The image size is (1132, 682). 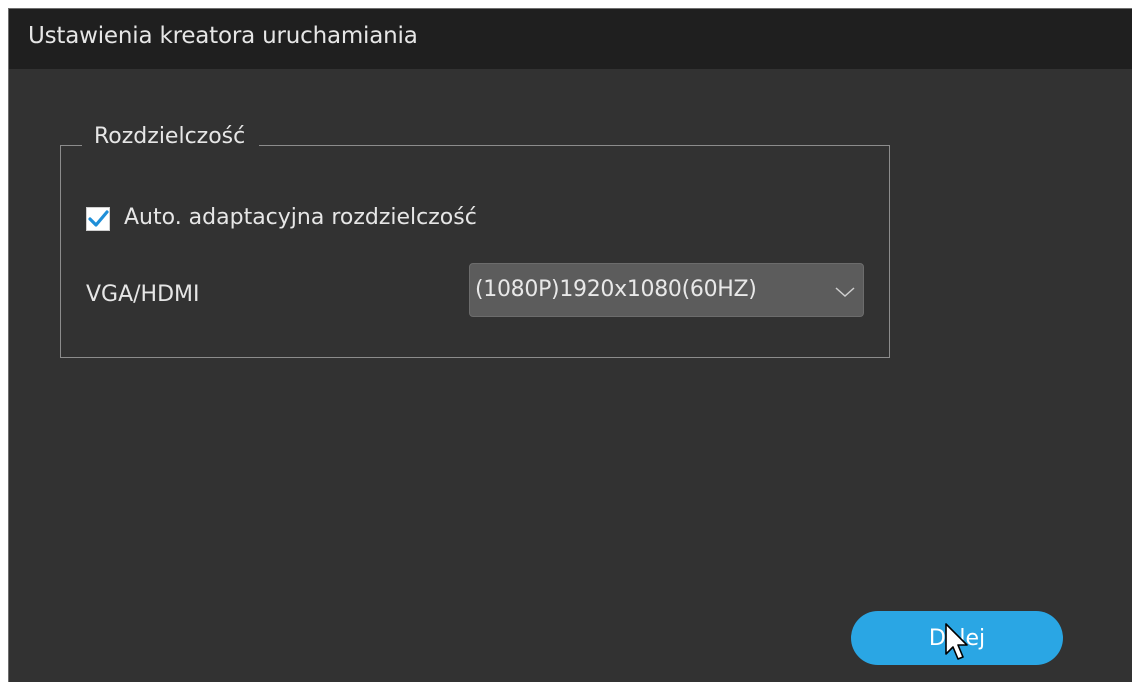 I want to click on chevron-down-icon, so click(x=845, y=292).